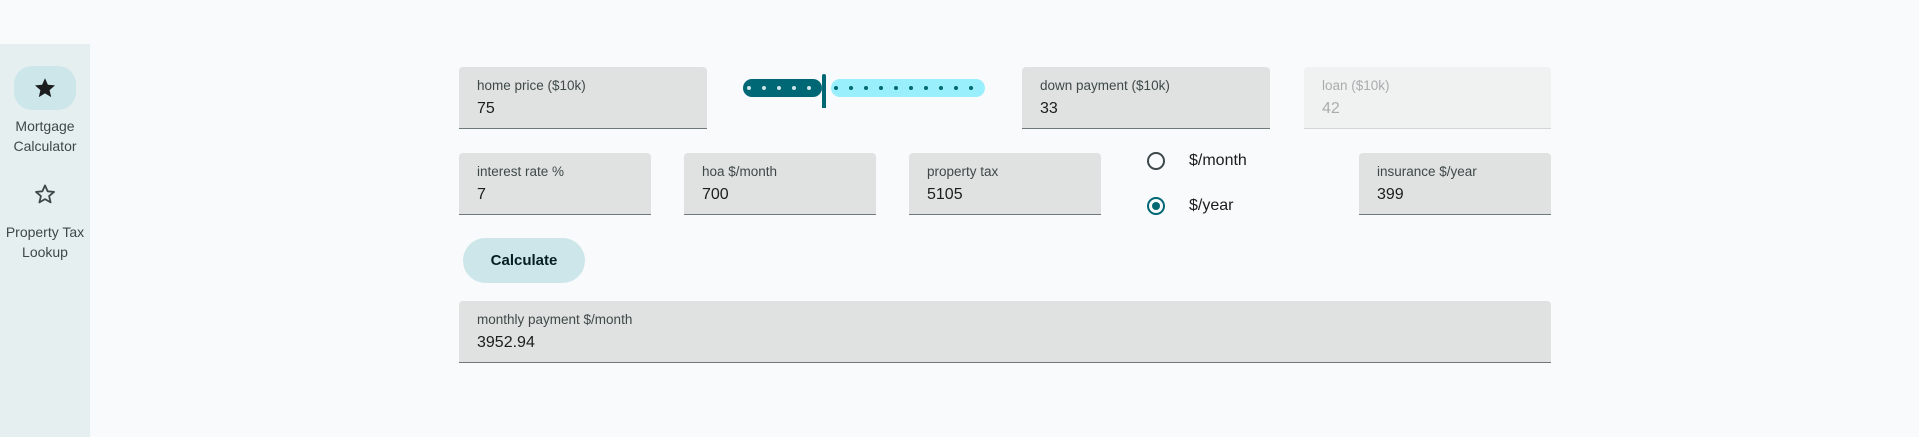 The height and width of the screenshot is (437, 1919). What do you see at coordinates (1211, 205) in the screenshot?
I see `radio-per-year-label: $/year` at bounding box center [1211, 205].